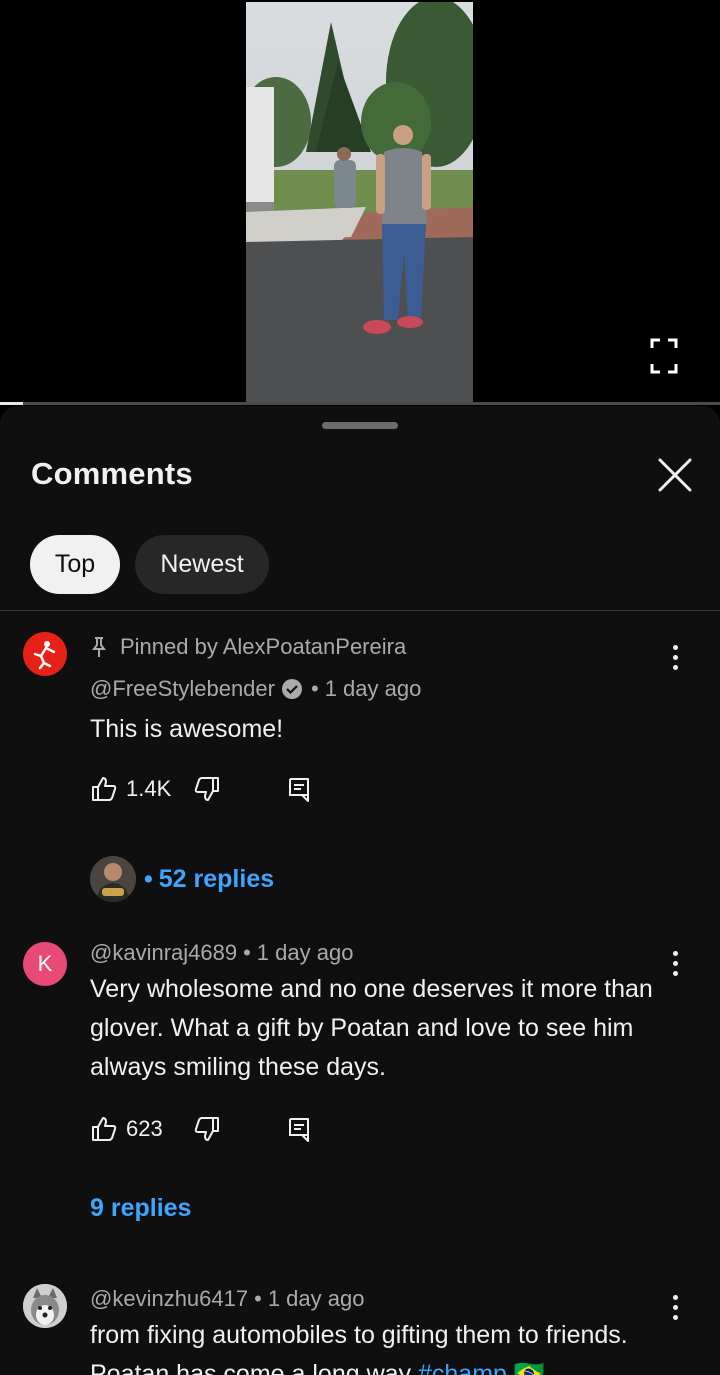 This screenshot has height=1375, width=720. Describe the element at coordinates (163, 953) in the screenshot. I see `comment-author: @kavinraj4689` at that location.